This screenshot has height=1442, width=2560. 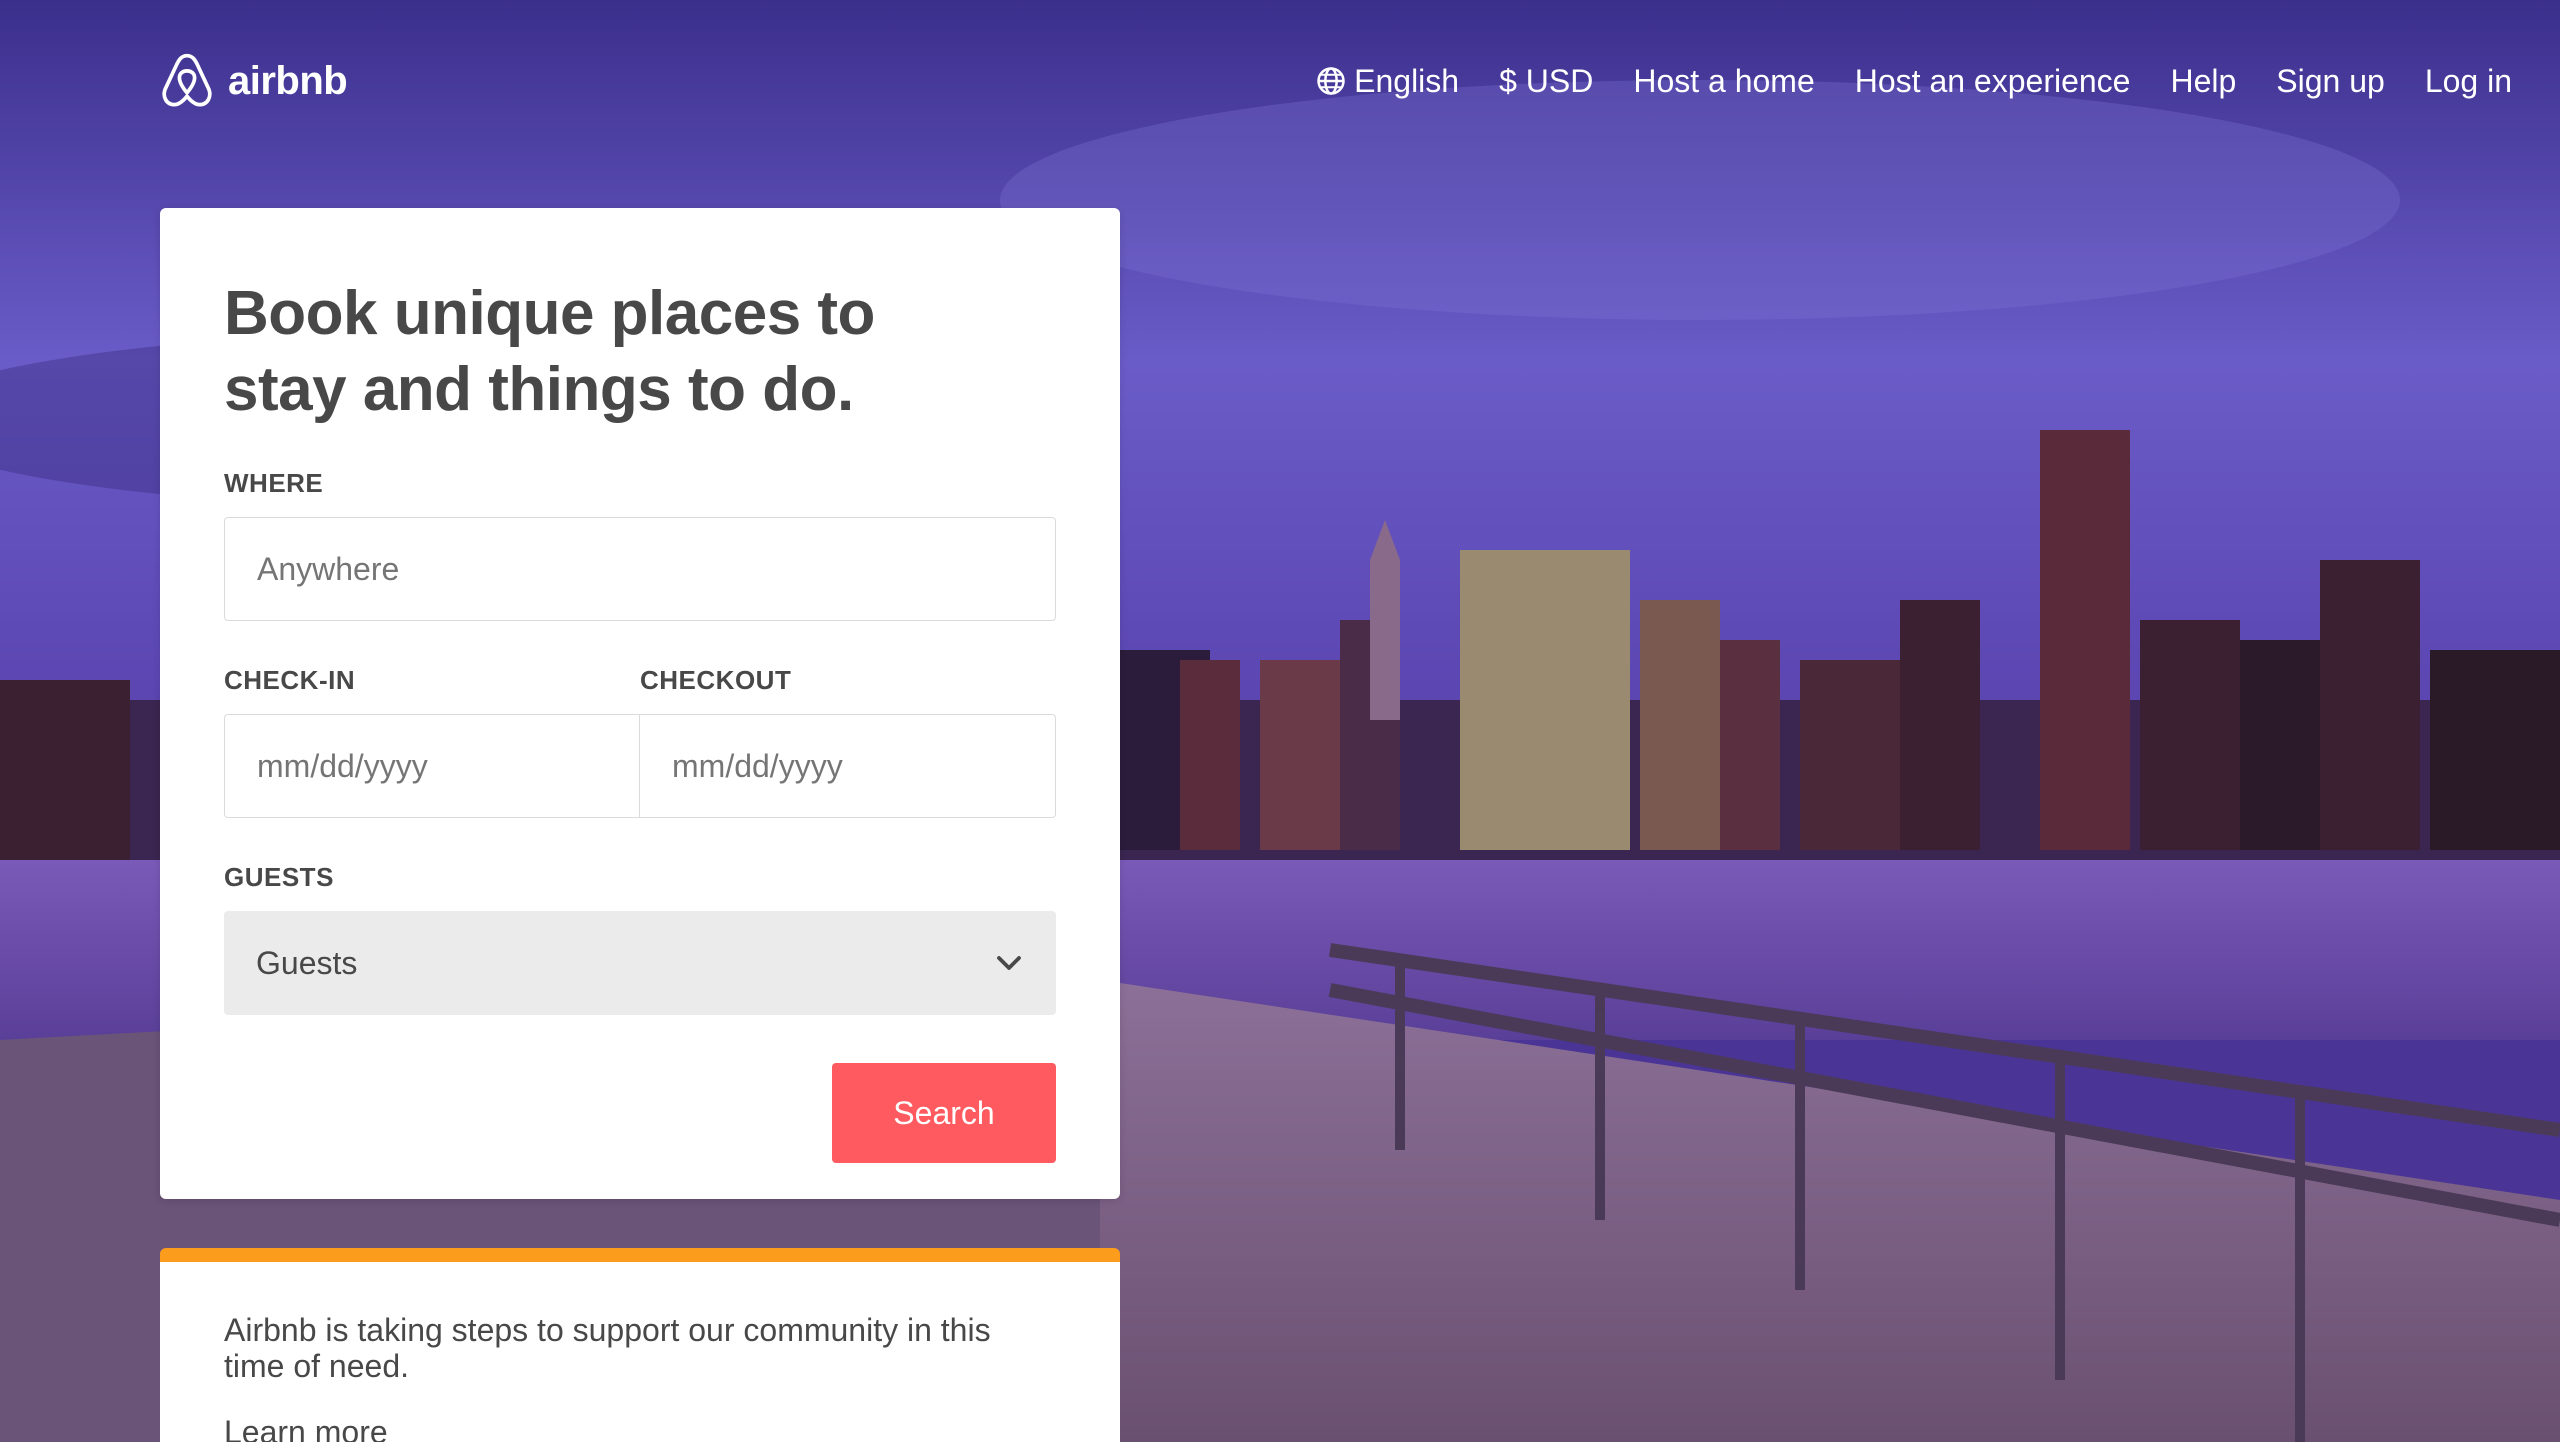 What do you see at coordinates (1546, 81) in the screenshot?
I see `nav-currency: $ USD` at bounding box center [1546, 81].